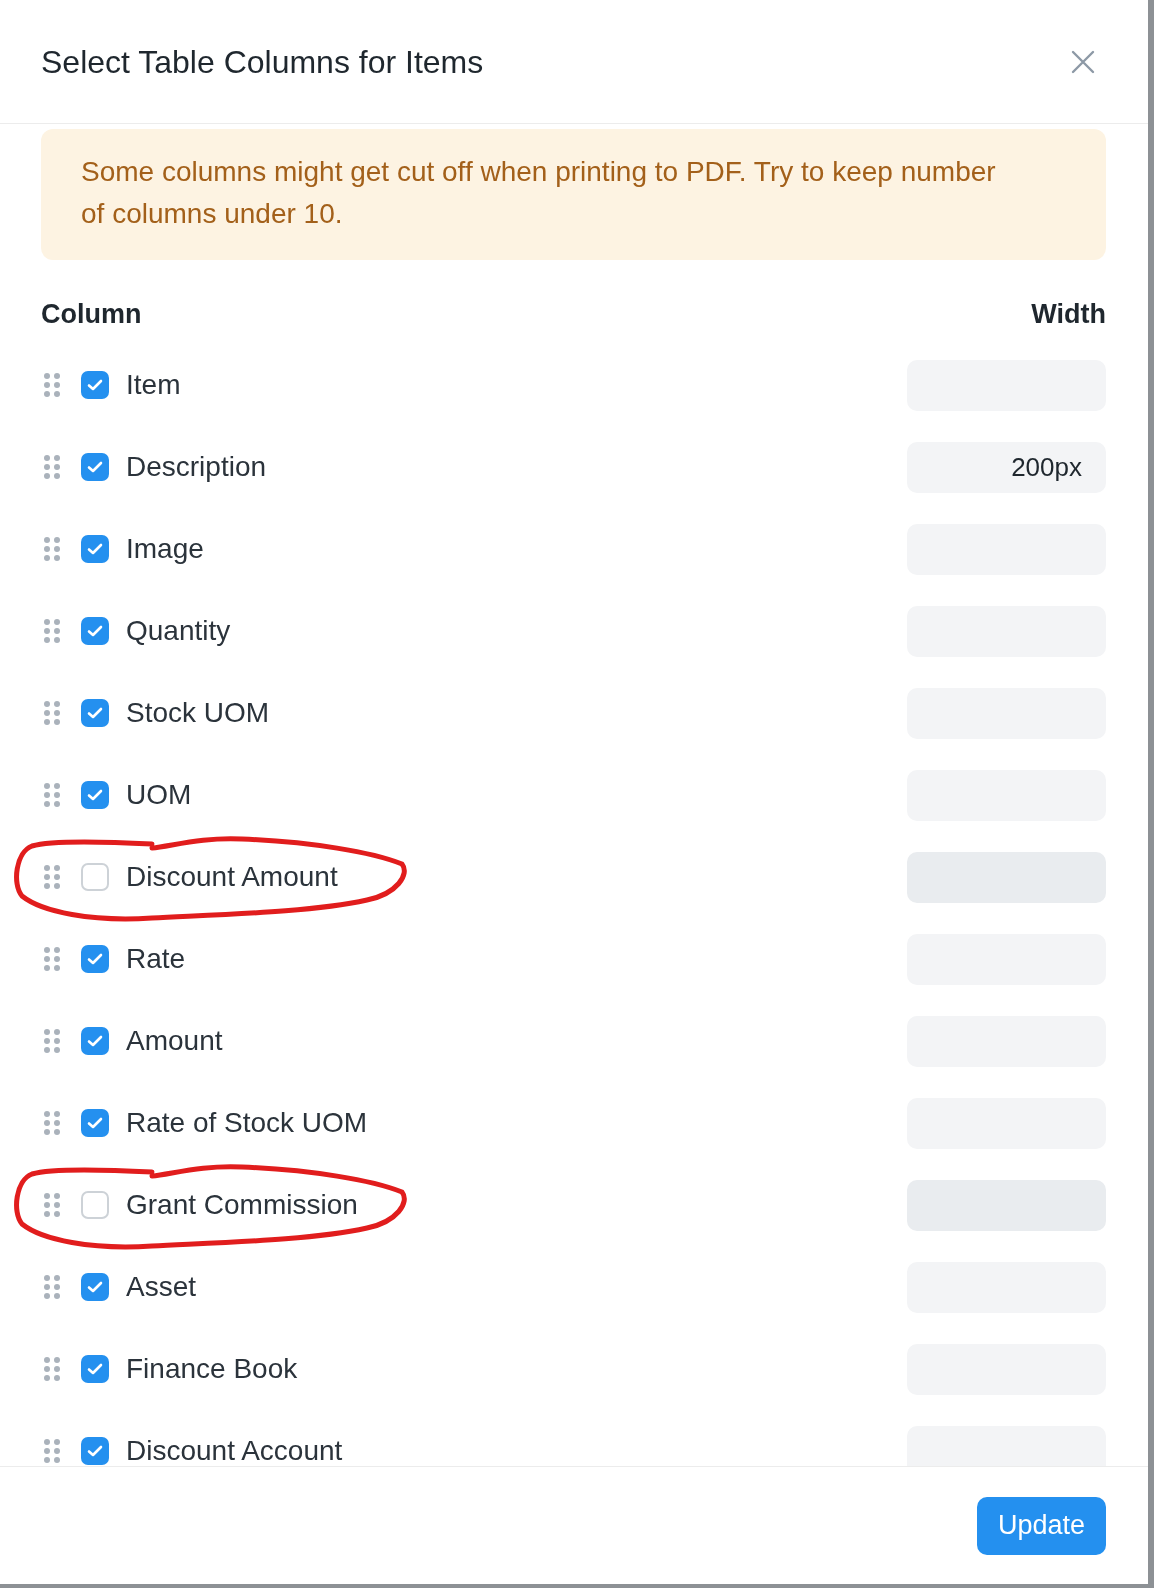  Describe the element at coordinates (198, 713) in the screenshot. I see `column-label: Stock UOM` at that location.